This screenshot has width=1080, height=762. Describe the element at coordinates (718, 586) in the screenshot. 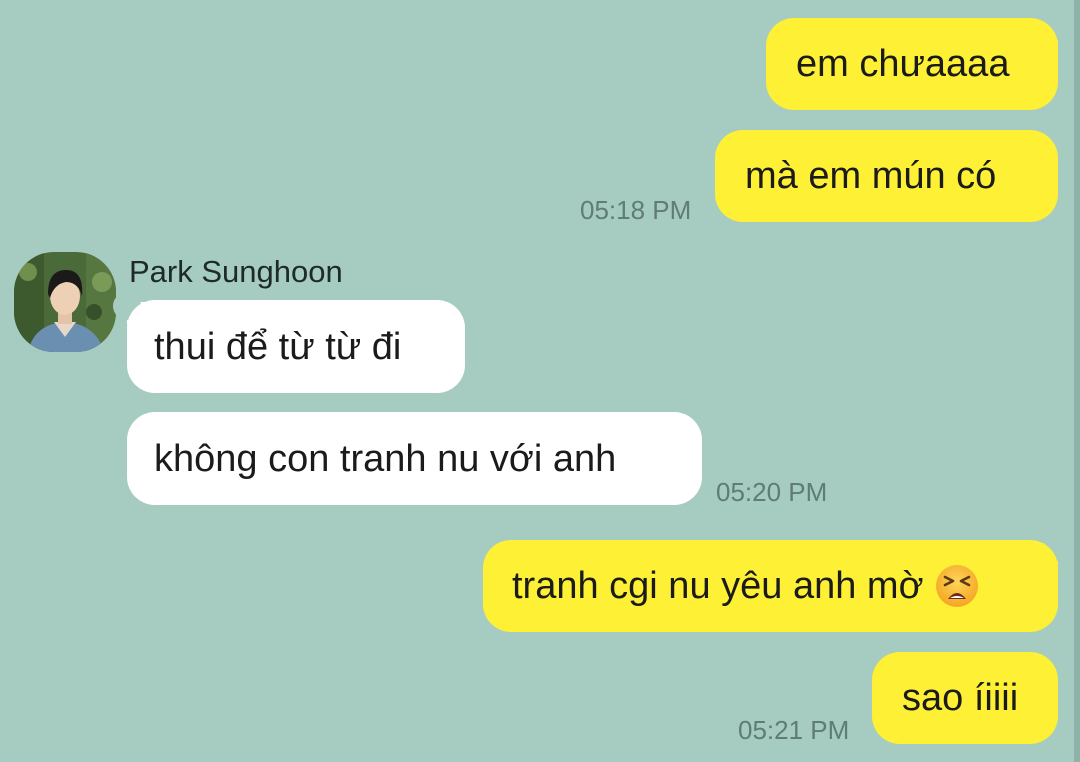

I see `message-text: tranh cgi nu yêu anh mờ` at that location.